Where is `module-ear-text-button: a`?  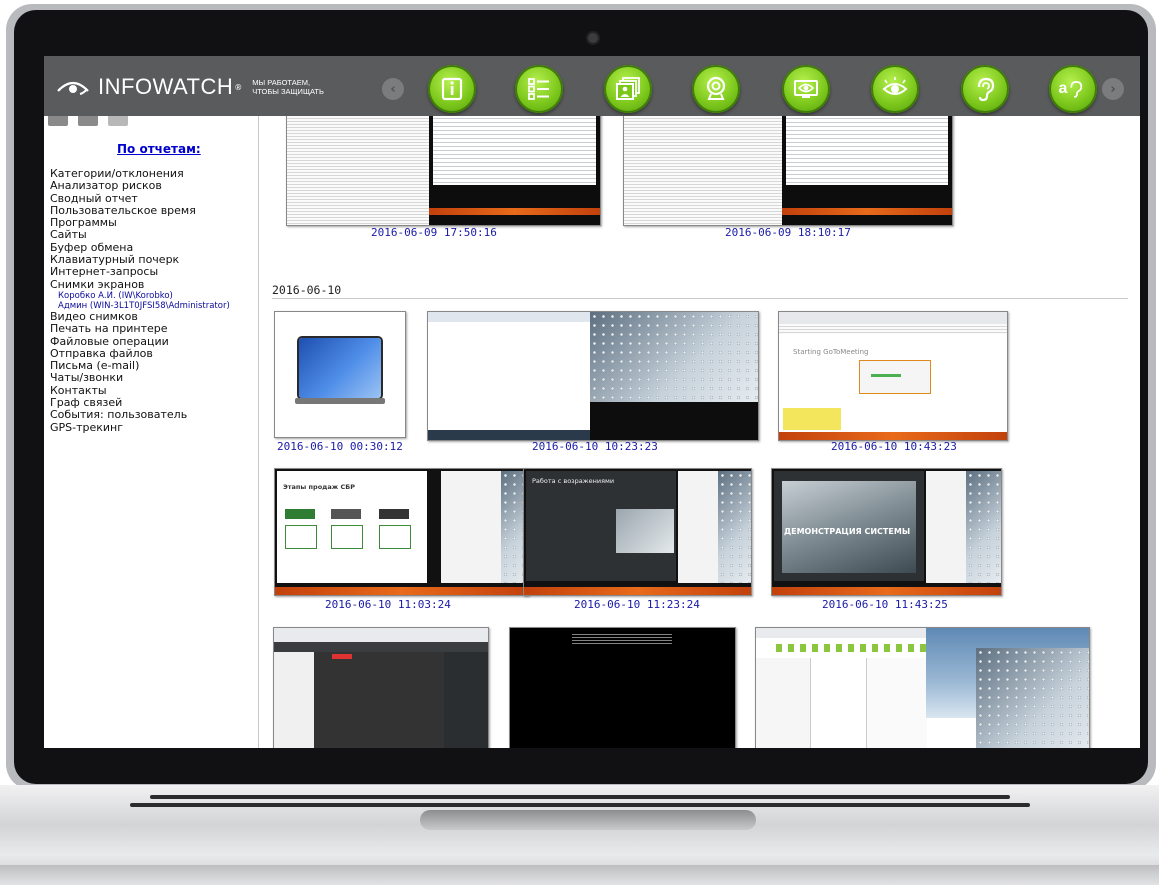
module-ear-text-button: a is located at coordinates (1073, 89).